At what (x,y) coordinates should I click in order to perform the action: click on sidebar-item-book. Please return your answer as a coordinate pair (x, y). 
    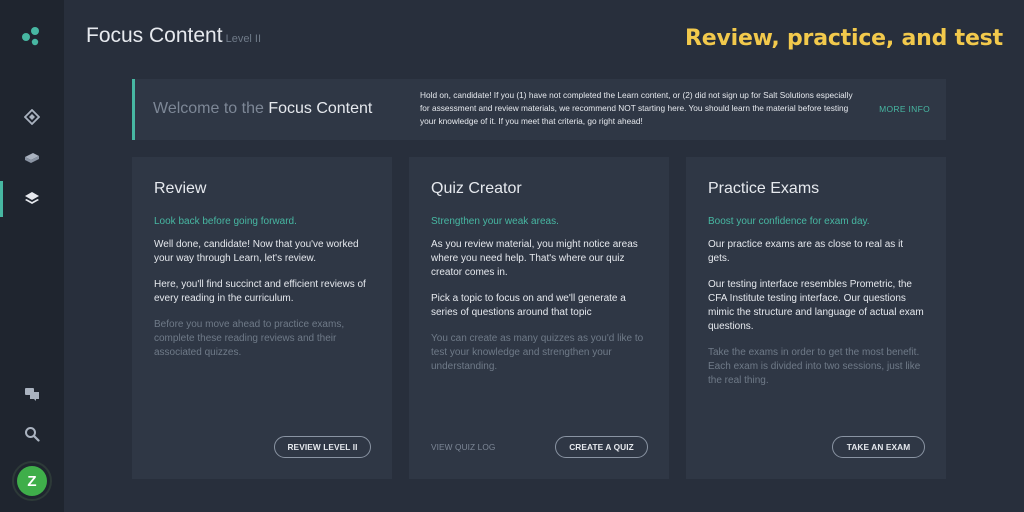
    Looking at the image, I should click on (32, 158).